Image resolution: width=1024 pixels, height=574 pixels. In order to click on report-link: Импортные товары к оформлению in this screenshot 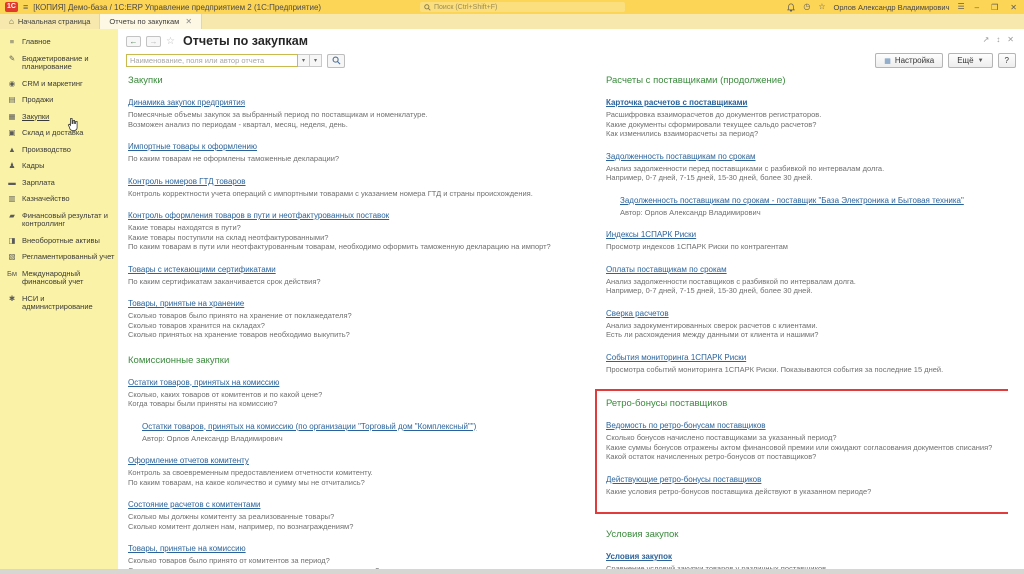, I will do `click(192, 146)`.